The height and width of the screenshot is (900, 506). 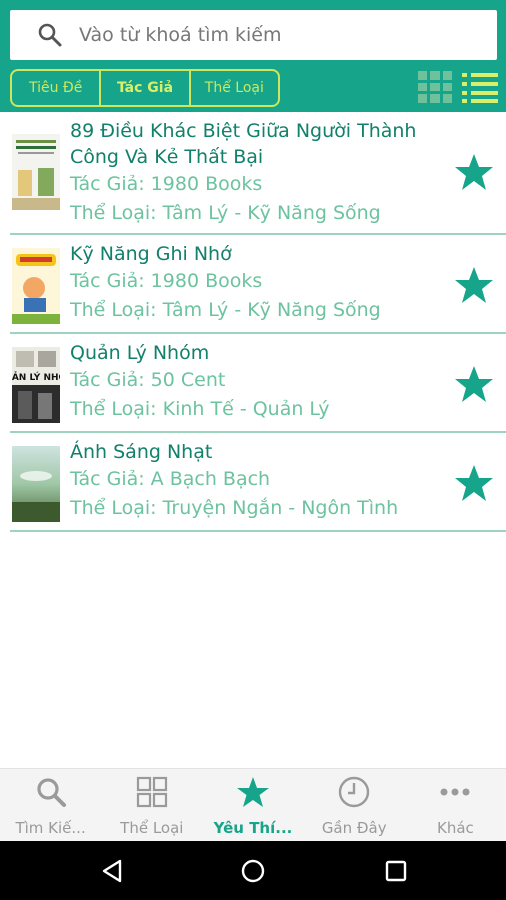 I want to click on list-view-icon, so click(x=480, y=88).